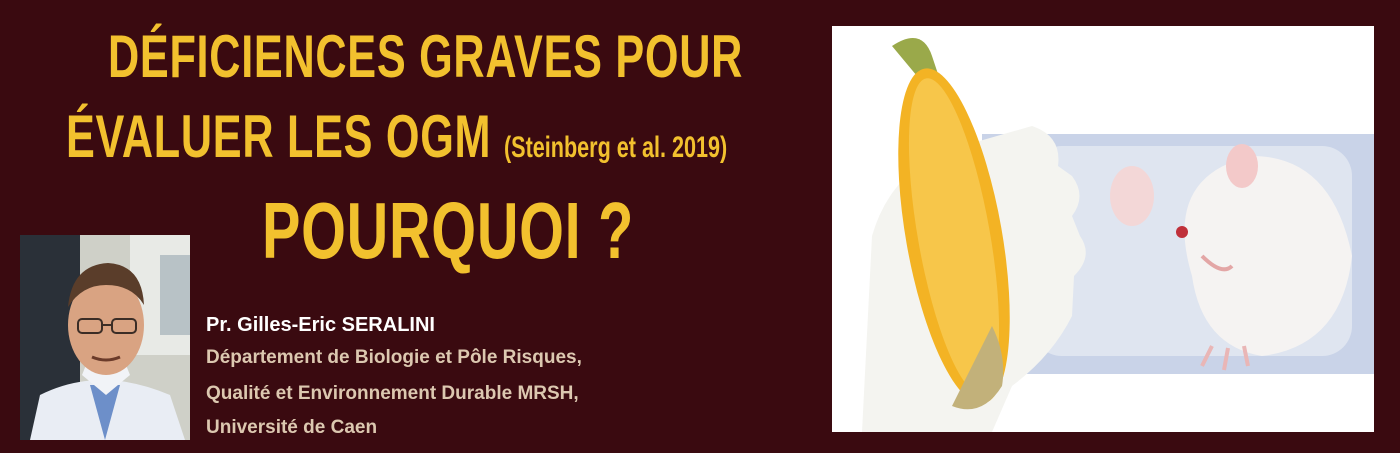 This screenshot has width=1400, height=453. I want to click on author-name: Pr. Gilles-Eric SERALINI, so click(320, 325).